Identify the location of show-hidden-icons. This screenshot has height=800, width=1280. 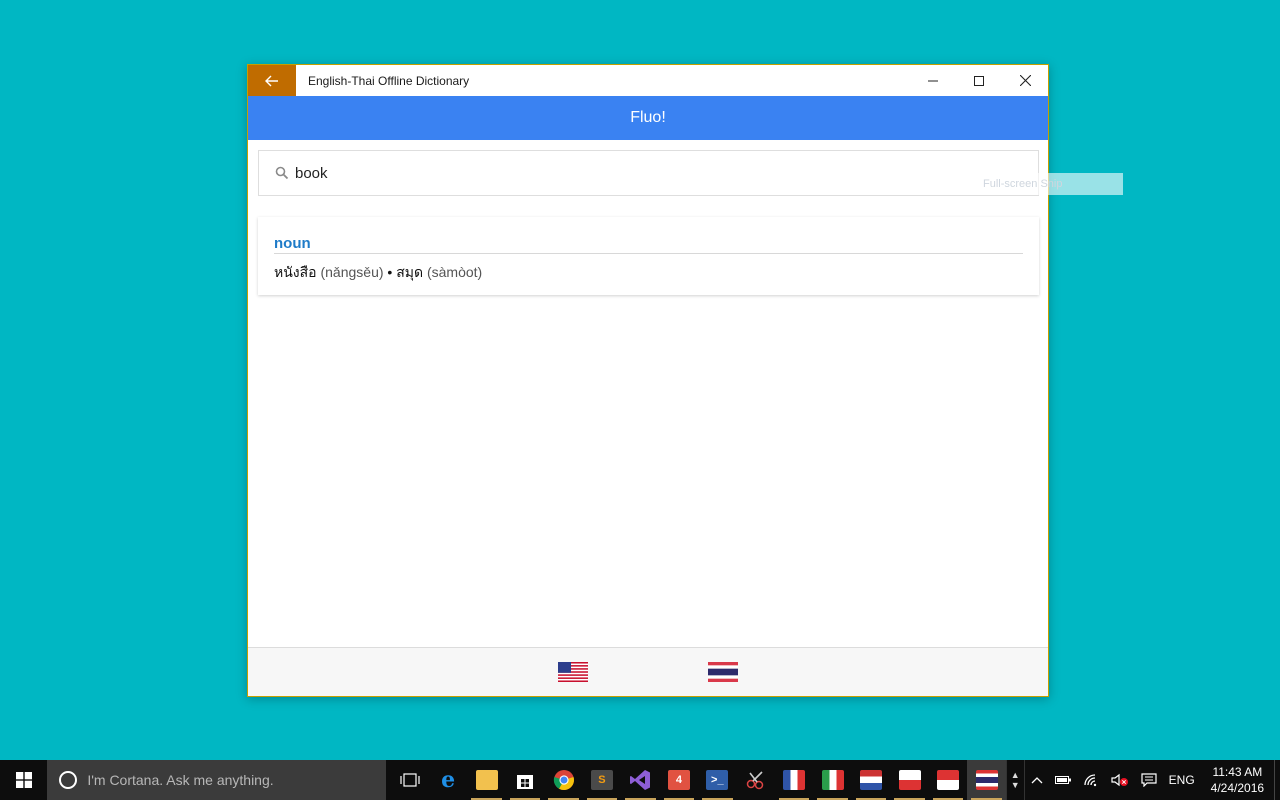
(1037, 780).